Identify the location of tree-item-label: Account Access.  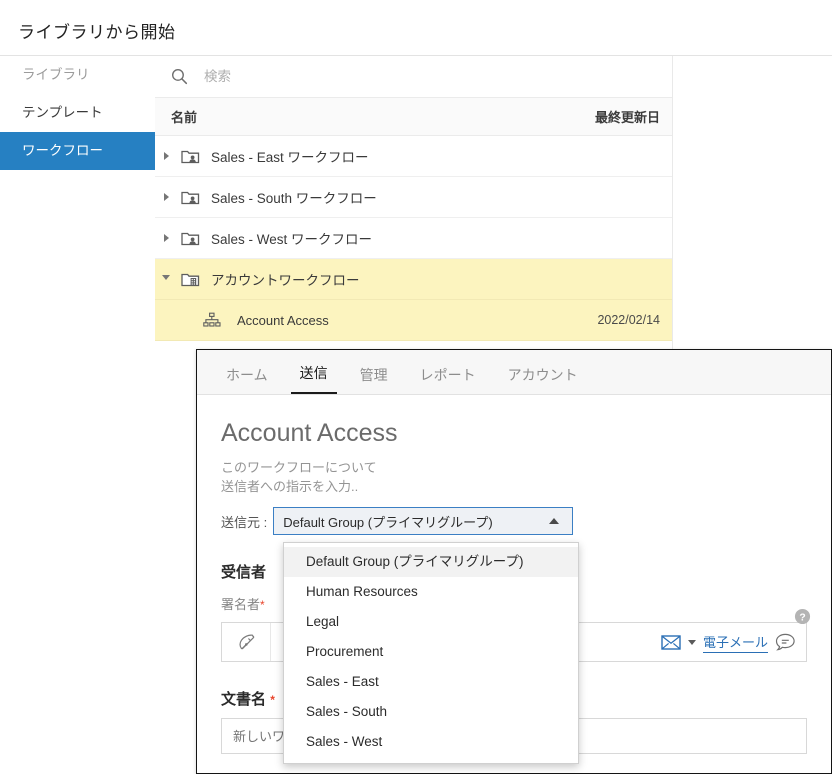
(283, 320).